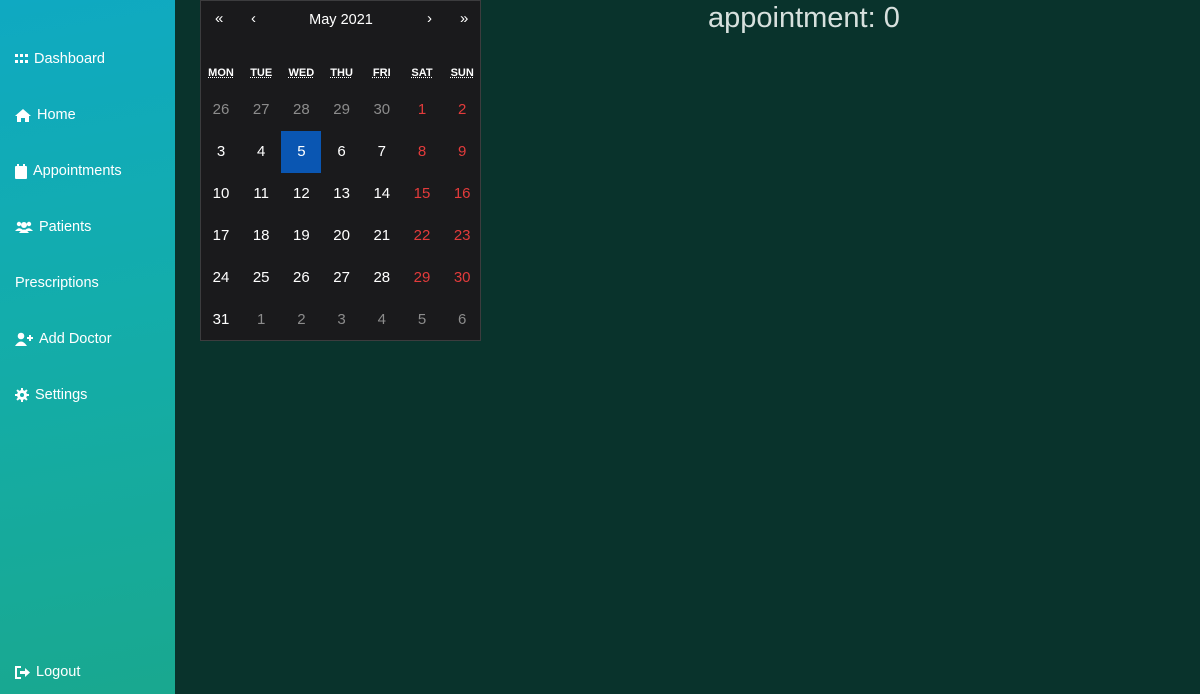 The width and height of the screenshot is (1200, 694). I want to click on calendar-day: 7, so click(382, 152).